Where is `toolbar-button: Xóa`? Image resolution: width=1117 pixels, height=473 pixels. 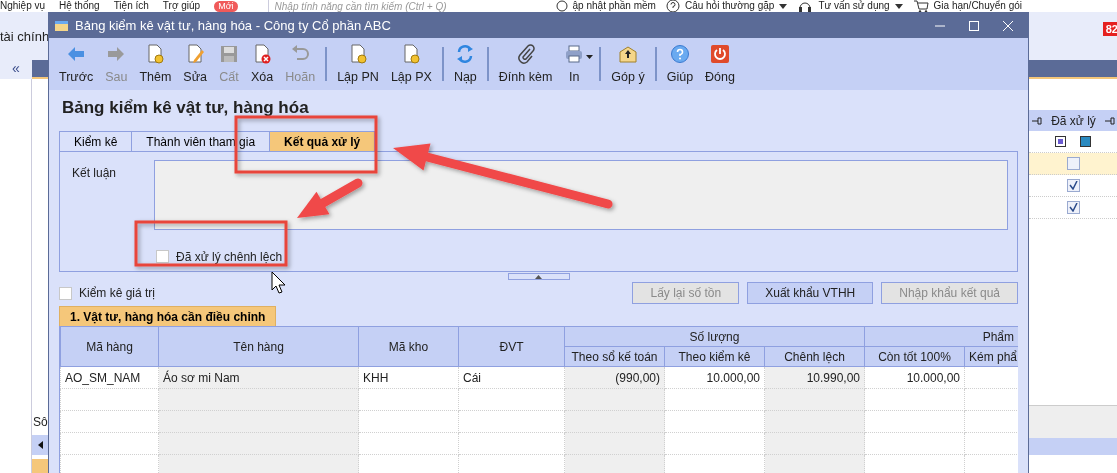 toolbar-button: Xóa is located at coordinates (262, 64).